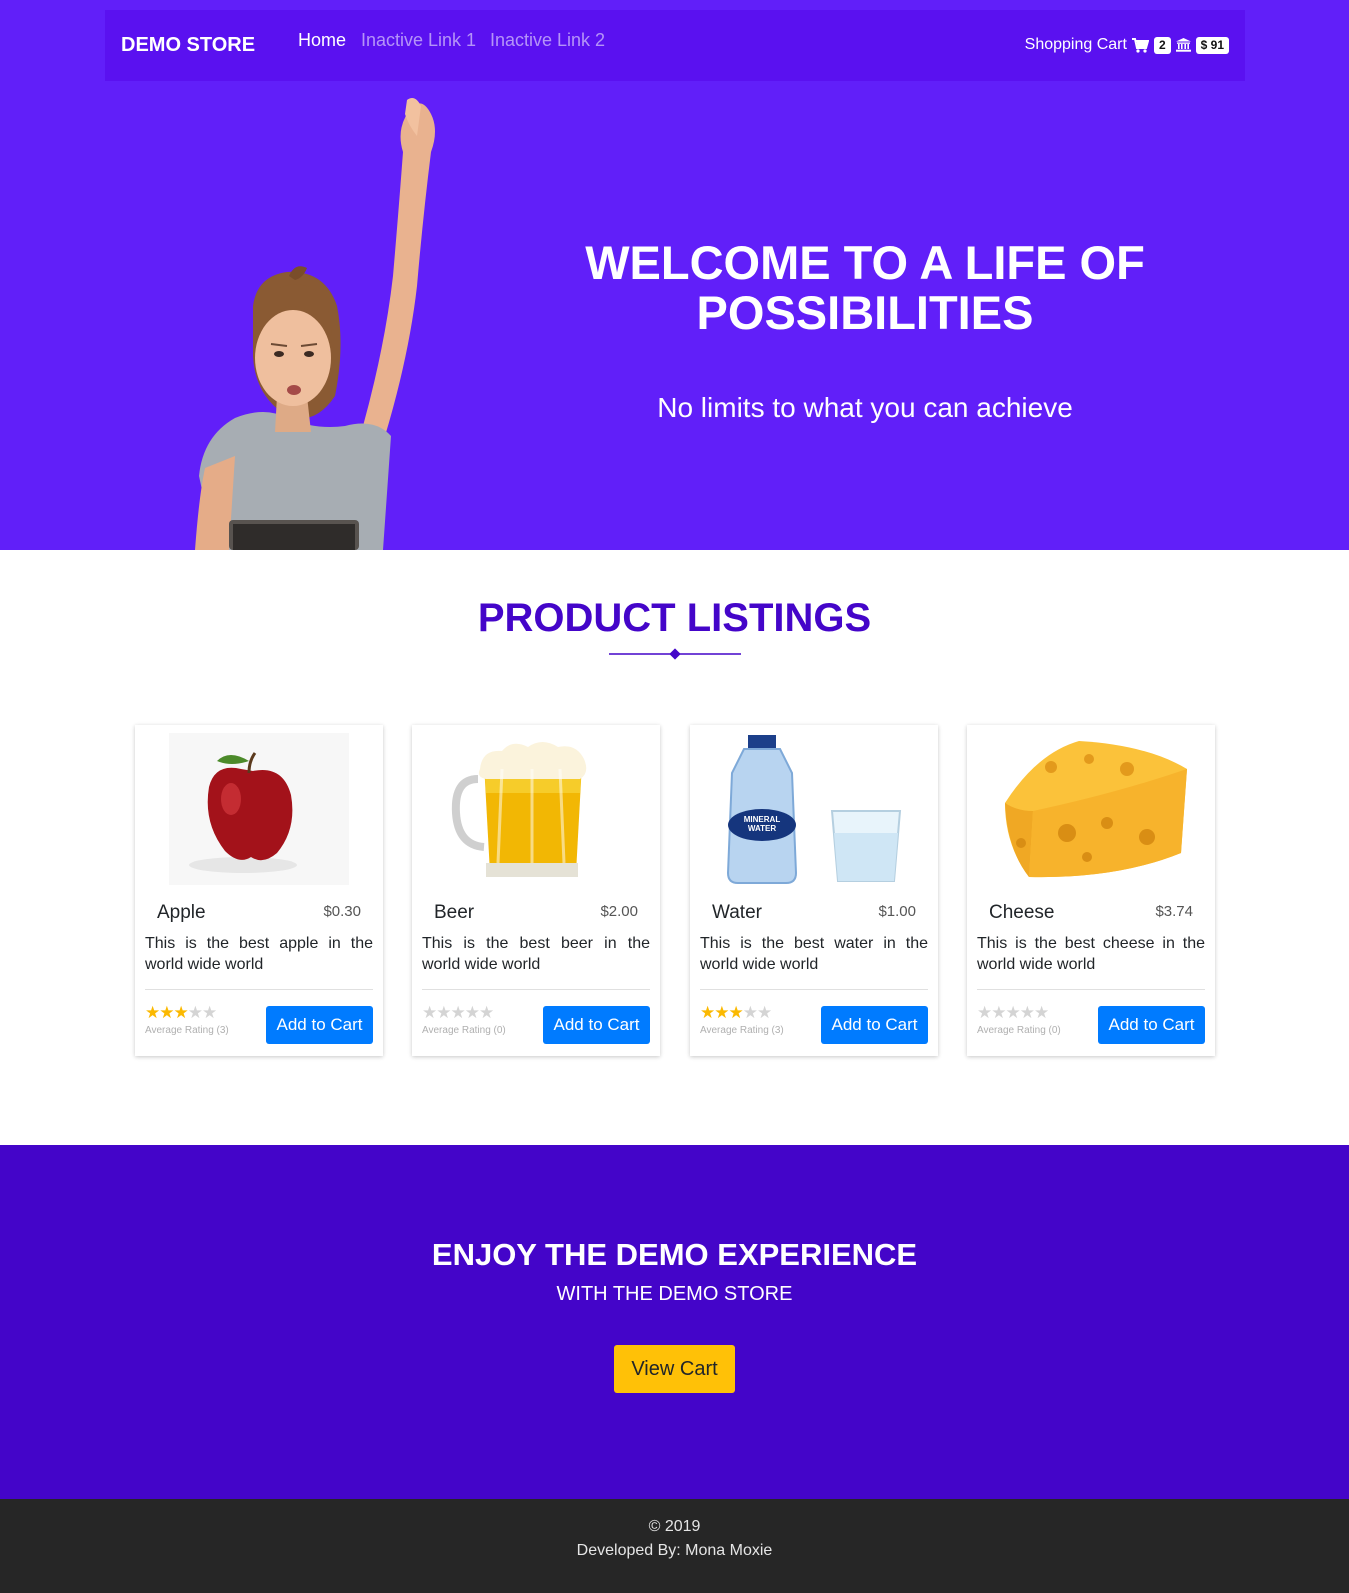 The image size is (1349, 1593). What do you see at coordinates (674, 1369) in the screenshot?
I see `view-cart-button: View Cart` at bounding box center [674, 1369].